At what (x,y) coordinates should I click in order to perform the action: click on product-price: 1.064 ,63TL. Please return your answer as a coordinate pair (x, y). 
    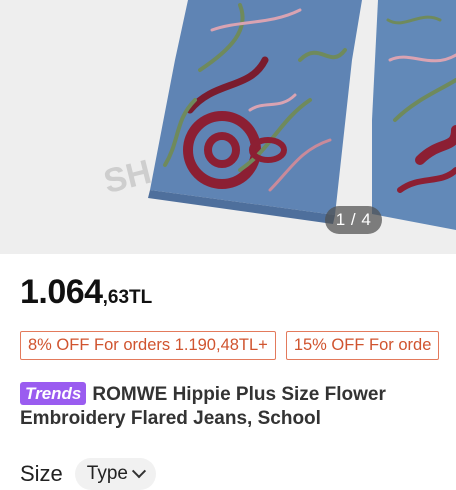
    Looking at the image, I should click on (86, 292).